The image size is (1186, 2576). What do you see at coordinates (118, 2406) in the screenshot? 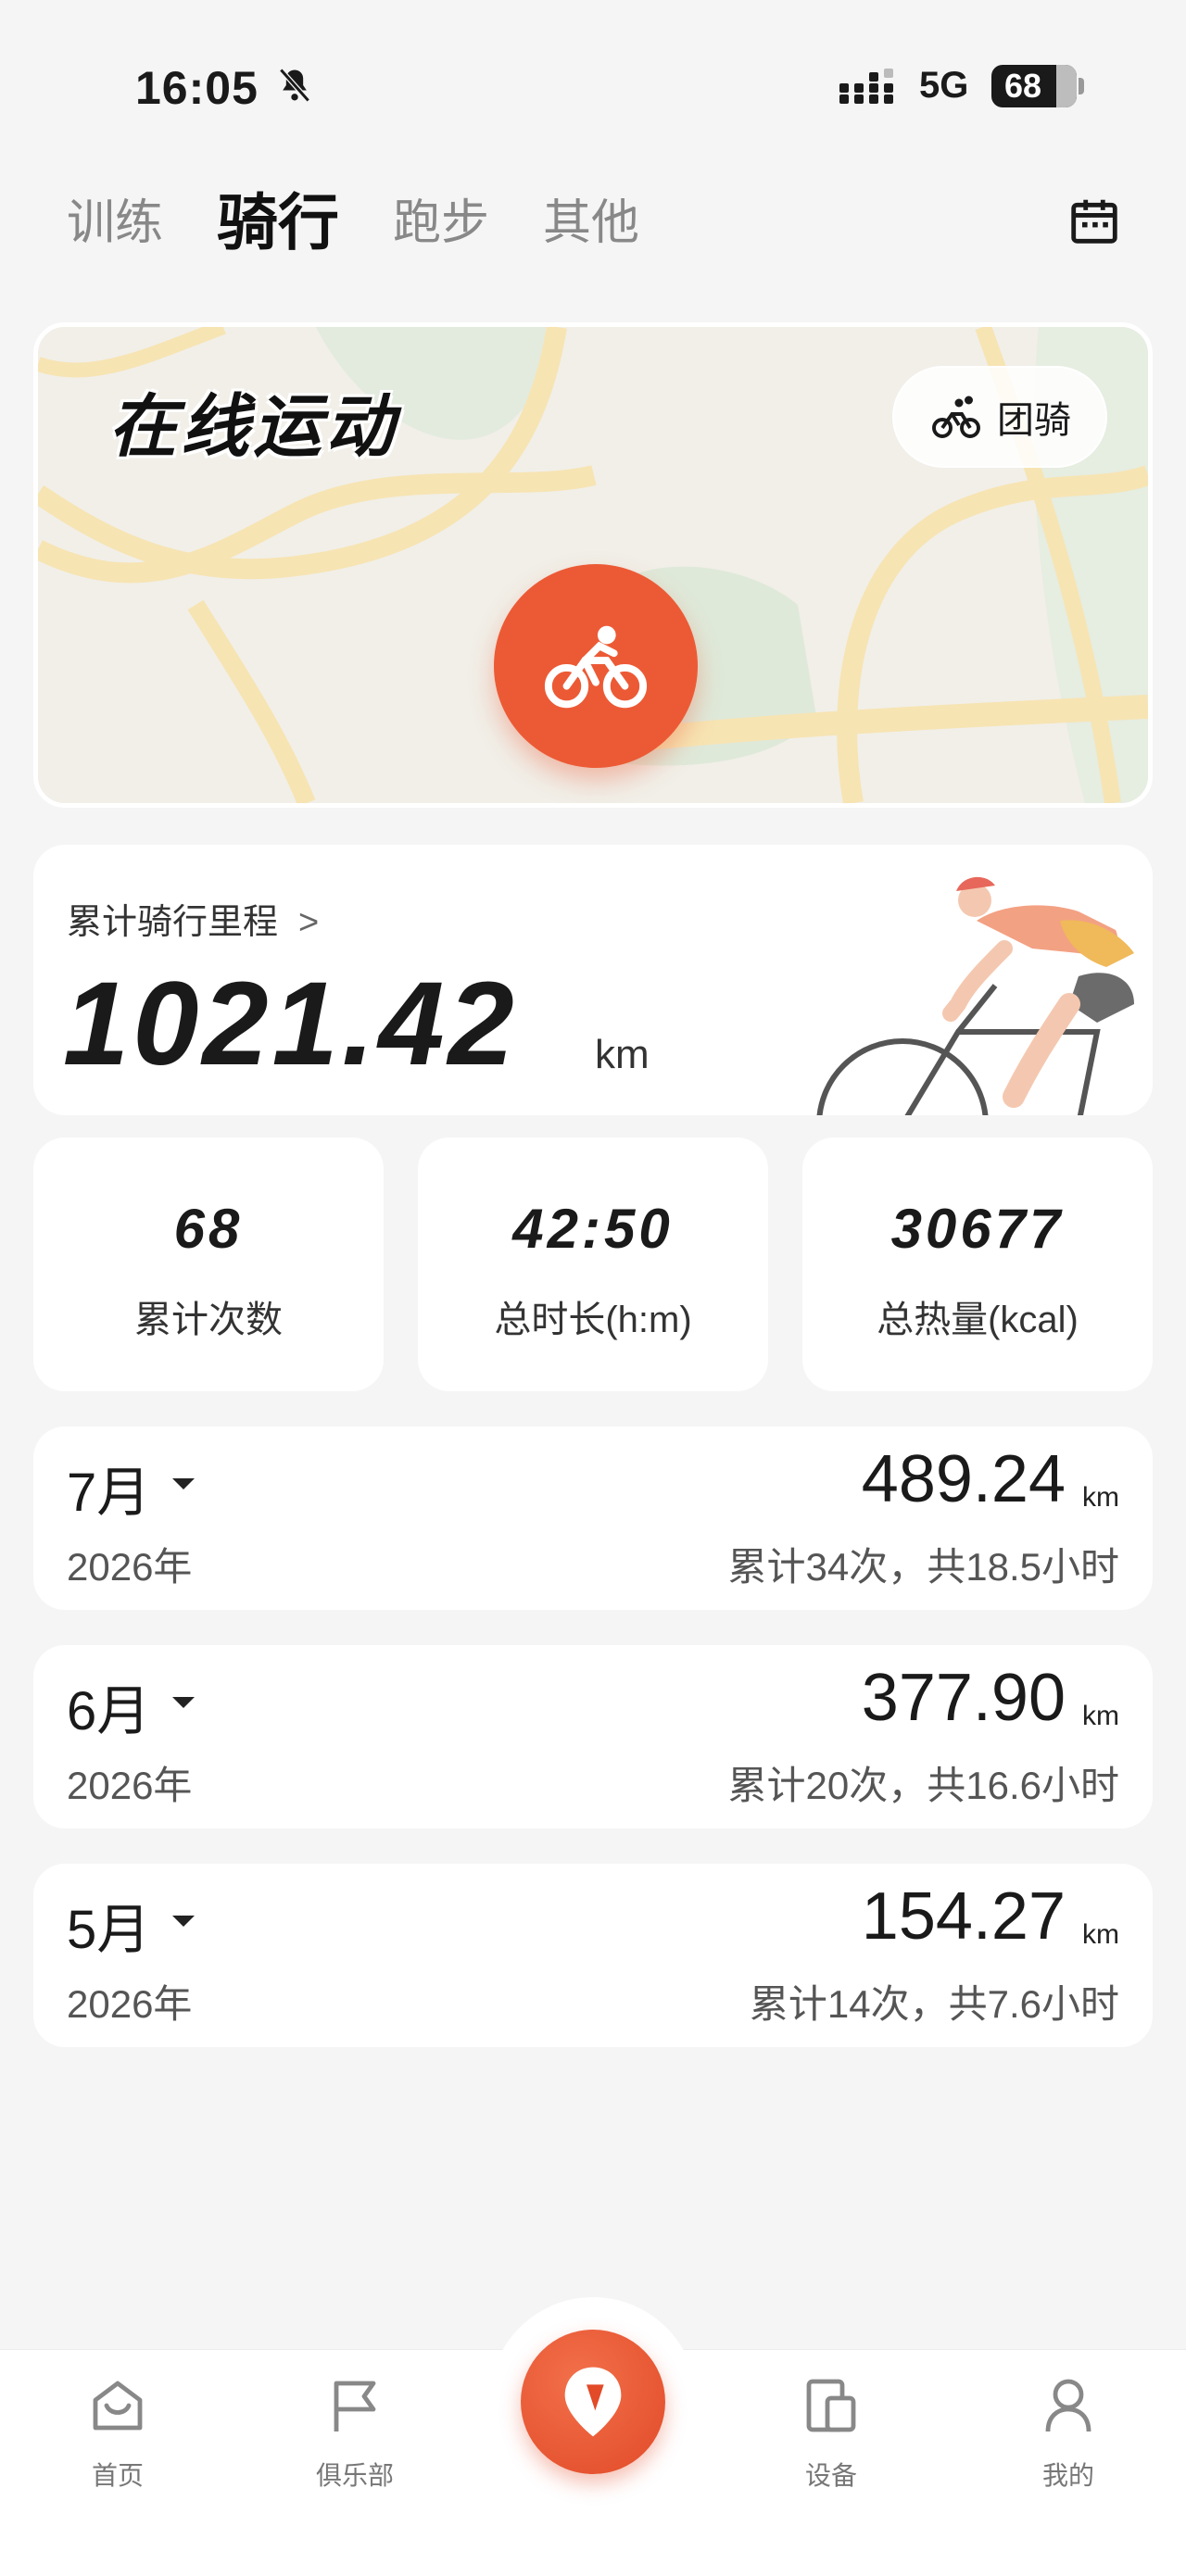
I see `home-icon` at bounding box center [118, 2406].